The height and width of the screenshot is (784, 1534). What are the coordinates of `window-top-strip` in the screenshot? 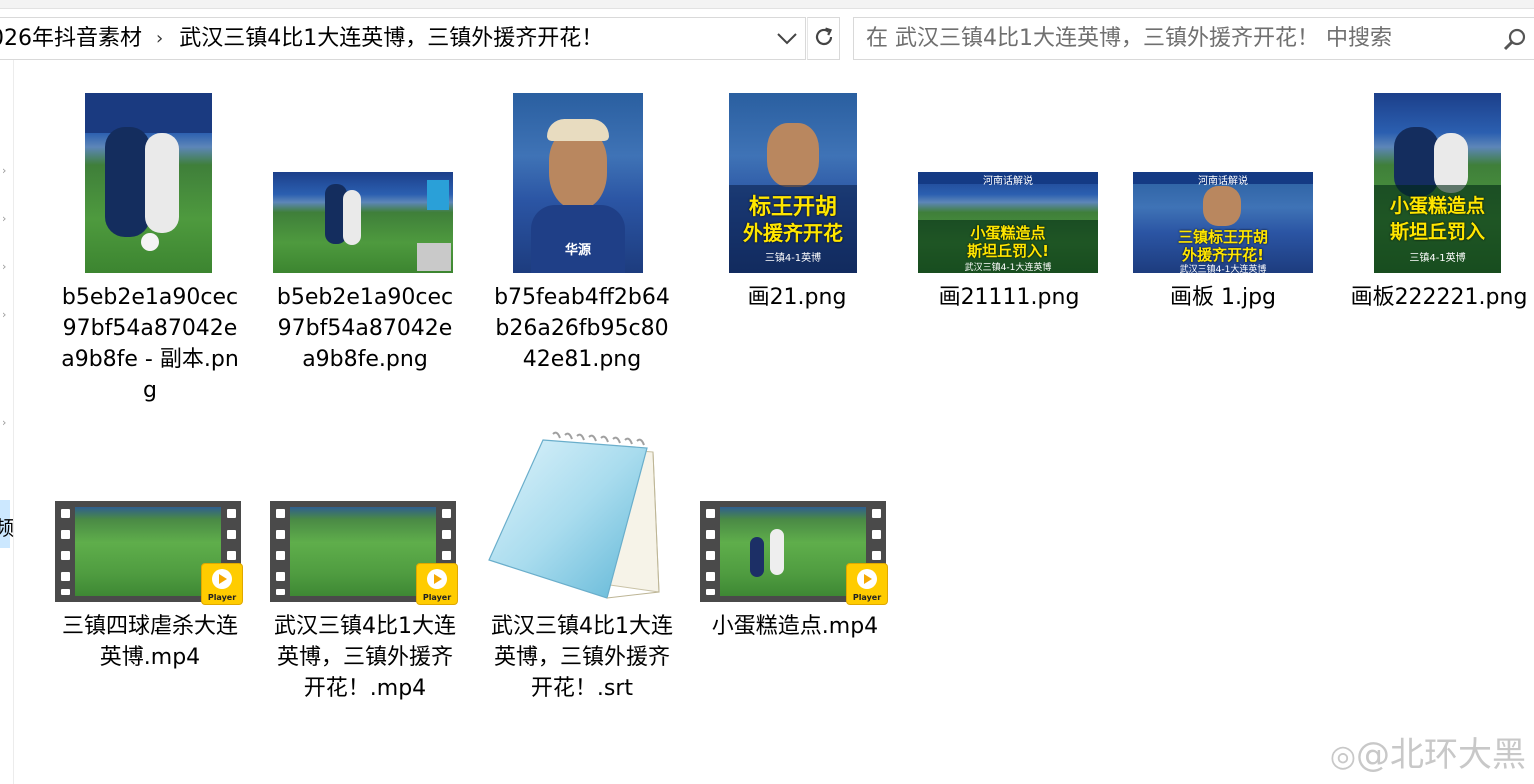 It's located at (767, 4).